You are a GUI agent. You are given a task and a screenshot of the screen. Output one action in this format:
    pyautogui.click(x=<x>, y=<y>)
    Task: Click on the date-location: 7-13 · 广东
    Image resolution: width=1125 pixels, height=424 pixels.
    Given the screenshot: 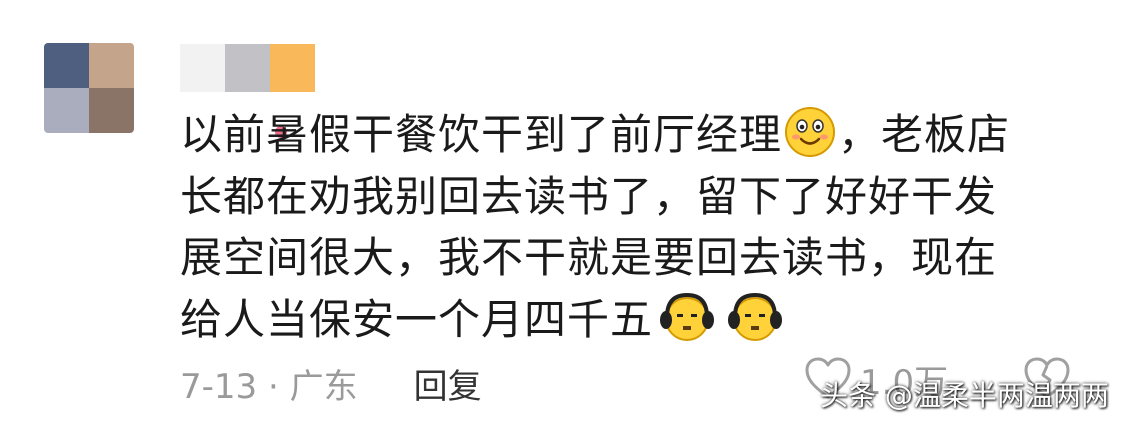 What is the action you would take?
    pyautogui.click(x=269, y=386)
    